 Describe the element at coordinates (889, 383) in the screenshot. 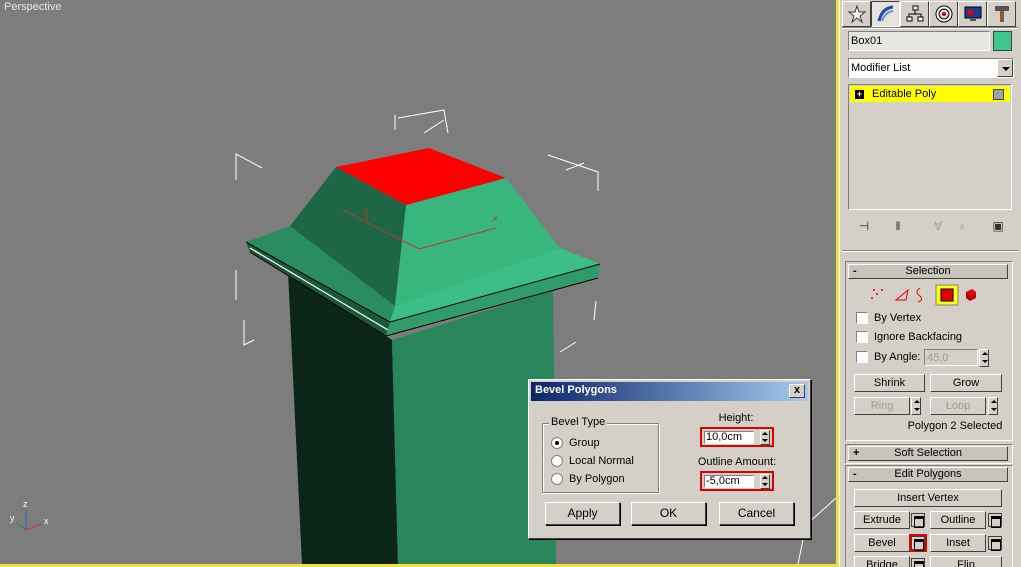

I see `shrink-button: Shrink` at that location.